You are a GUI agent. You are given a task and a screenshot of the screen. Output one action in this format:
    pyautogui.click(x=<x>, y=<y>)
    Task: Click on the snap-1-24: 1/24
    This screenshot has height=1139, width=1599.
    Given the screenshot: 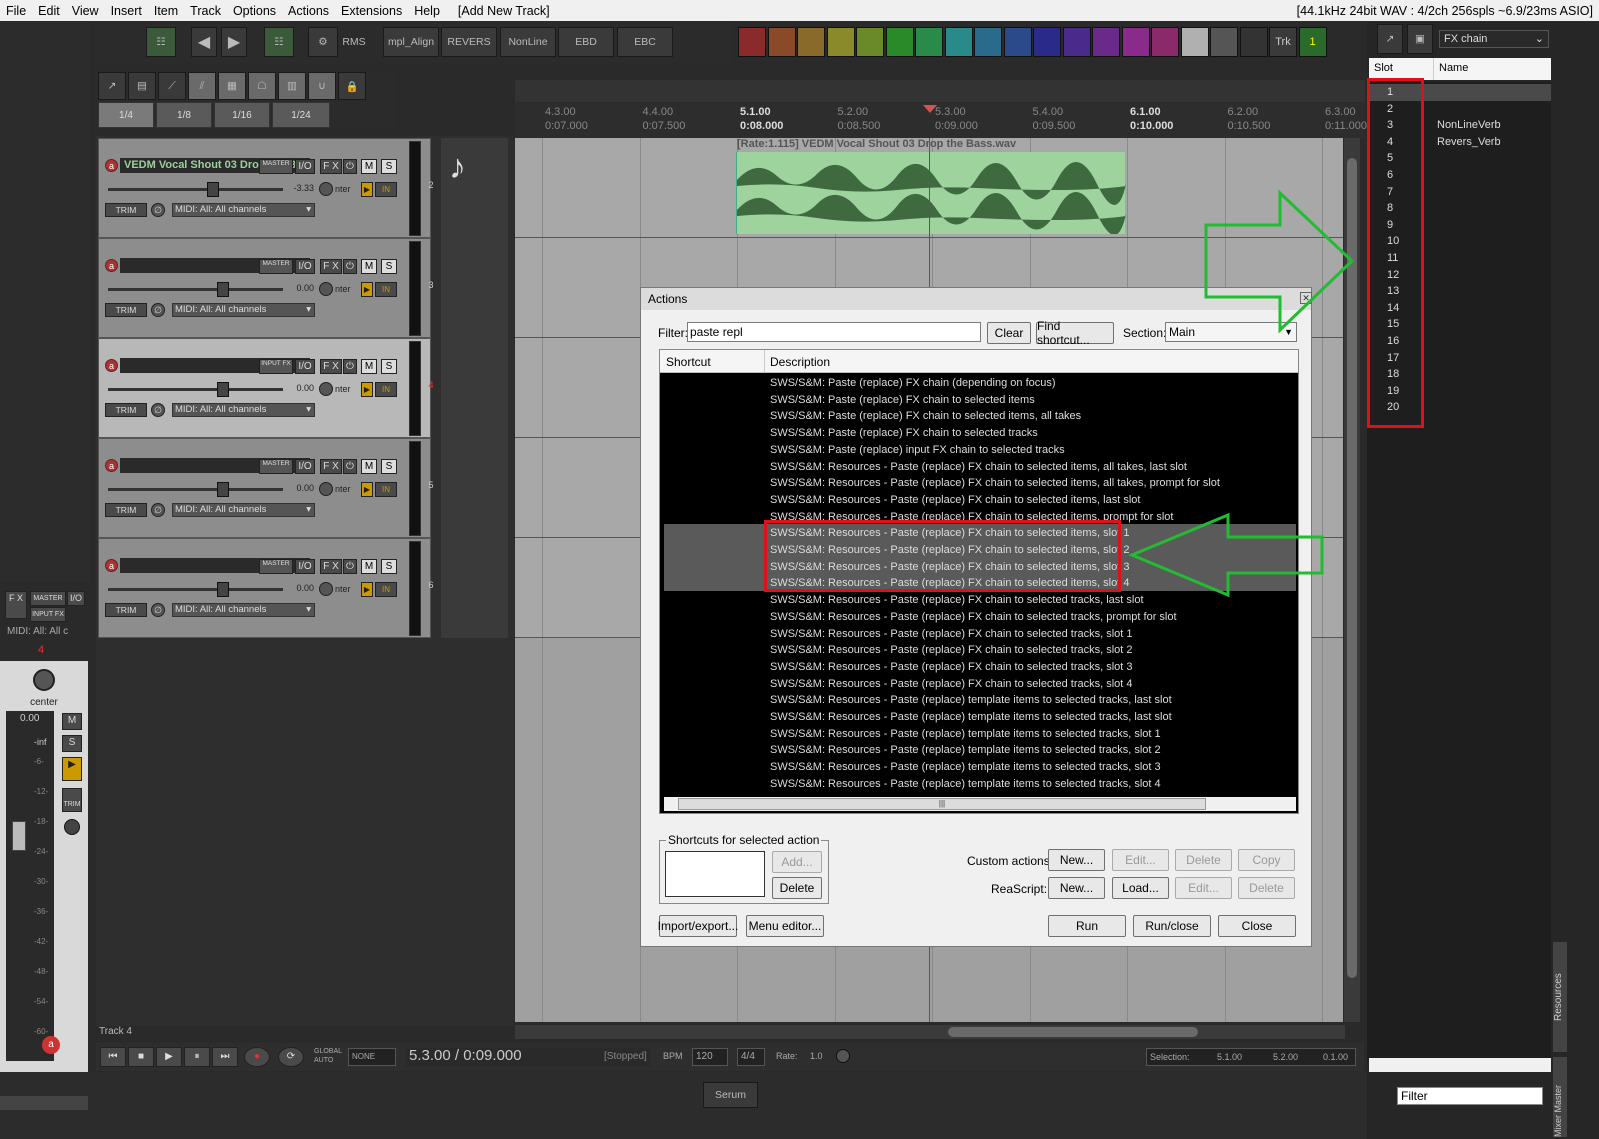 What is the action you would take?
    pyautogui.click(x=301, y=115)
    